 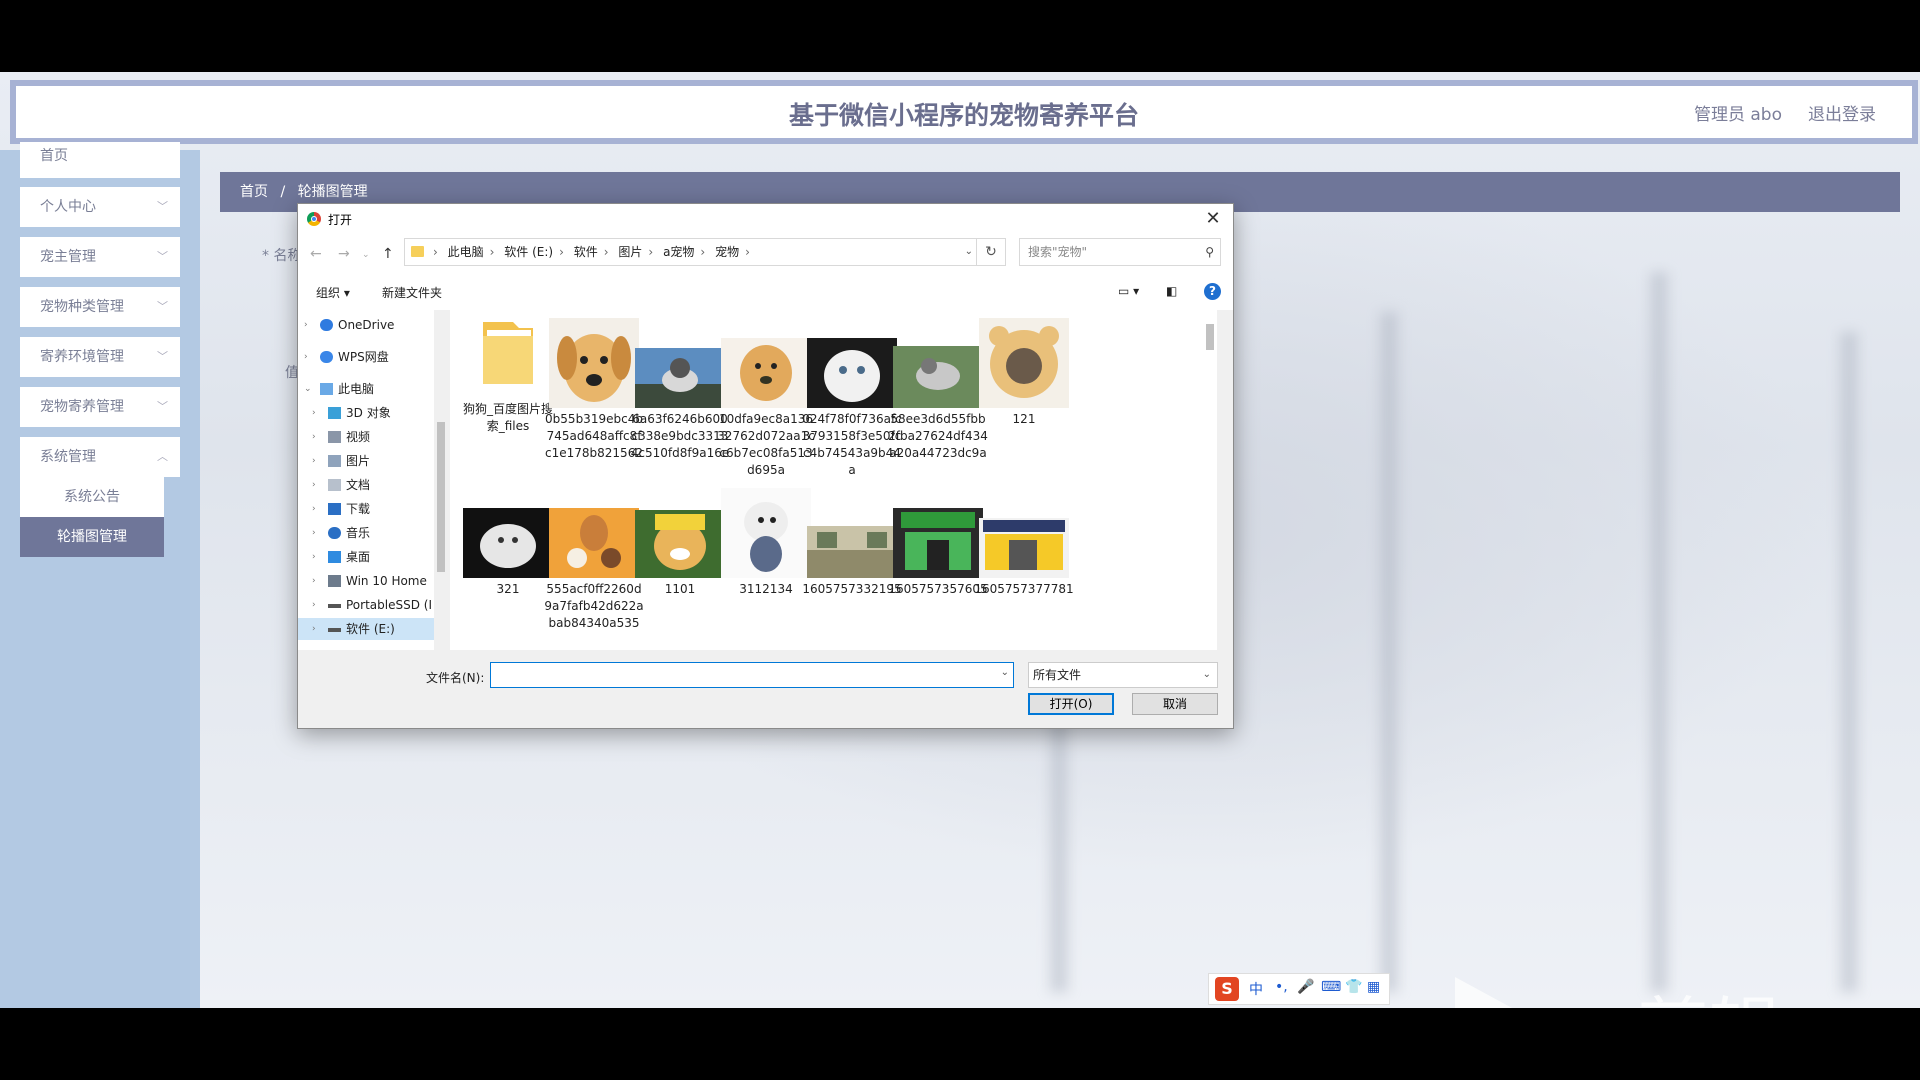 What do you see at coordinates (938, 543) in the screenshot?
I see `file-item-image: 1605757357605` at bounding box center [938, 543].